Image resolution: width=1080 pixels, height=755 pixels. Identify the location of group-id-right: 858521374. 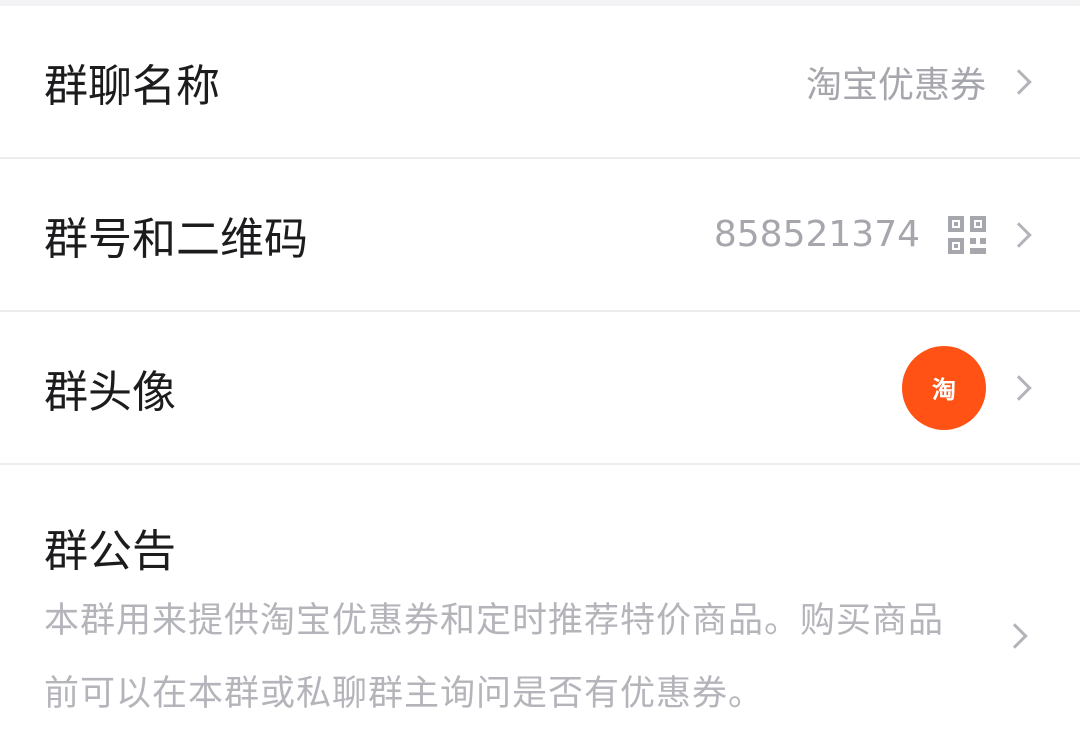
(872, 234).